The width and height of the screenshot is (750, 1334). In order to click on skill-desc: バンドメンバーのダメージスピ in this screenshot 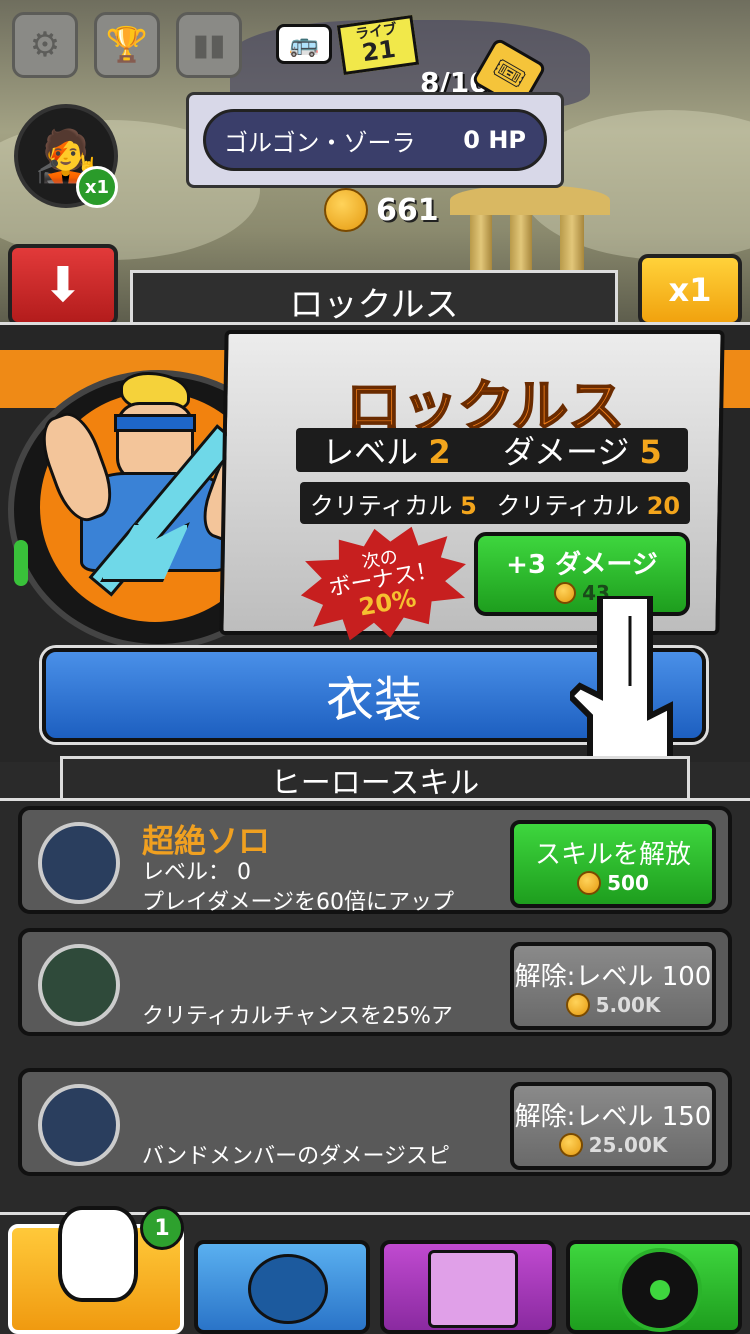, I will do `click(296, 1156)`.